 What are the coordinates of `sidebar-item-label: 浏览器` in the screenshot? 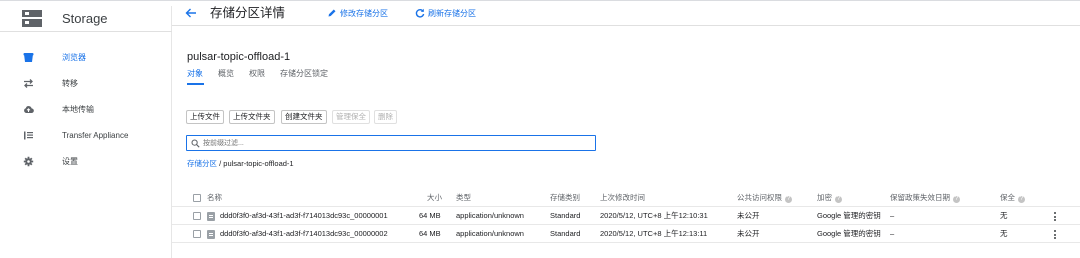 It's located at (74, 57).